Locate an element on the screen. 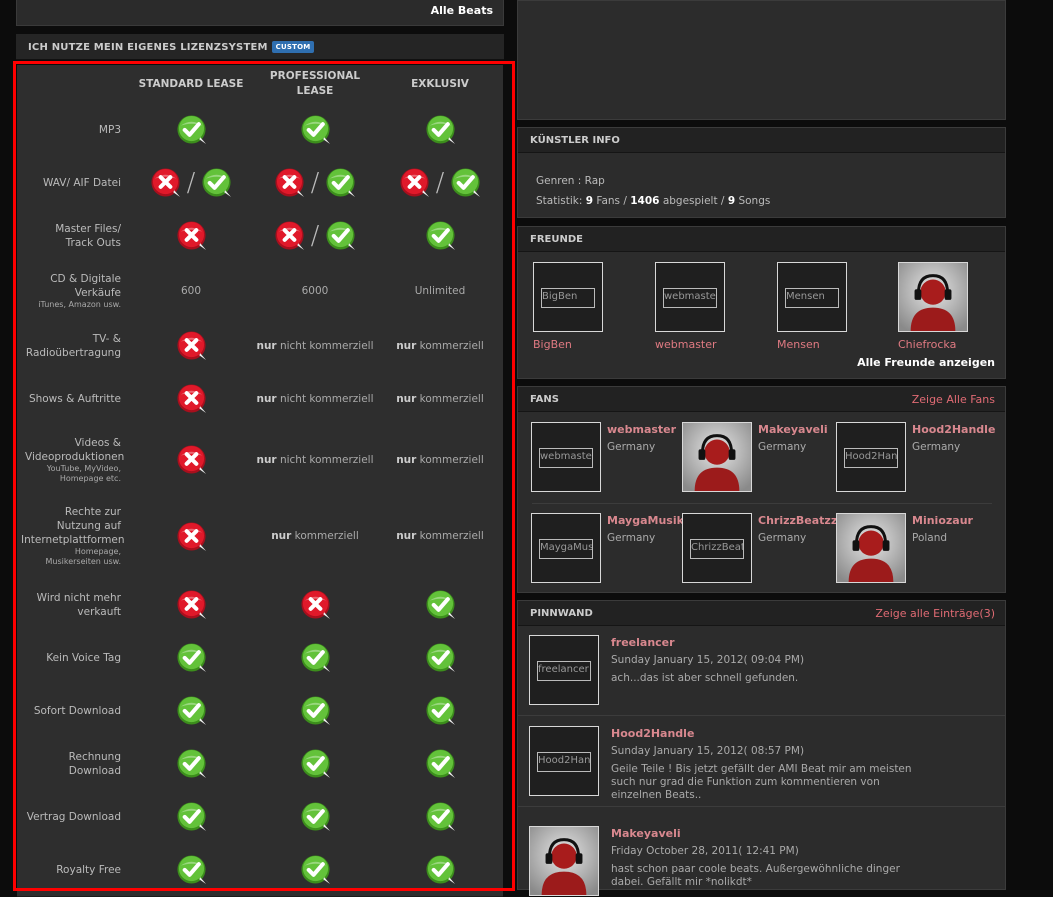 This screenshot has width=1053, height=897. broken-image-alt: Mensen is located at coordinates (812, 298).